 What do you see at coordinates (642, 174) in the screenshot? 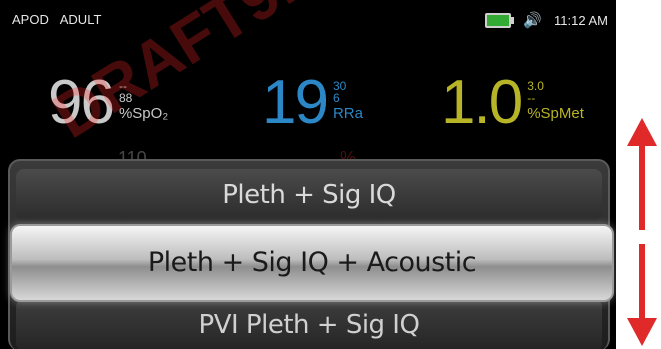
I see `arrow-up-icon` at bounding box center [642, 174].